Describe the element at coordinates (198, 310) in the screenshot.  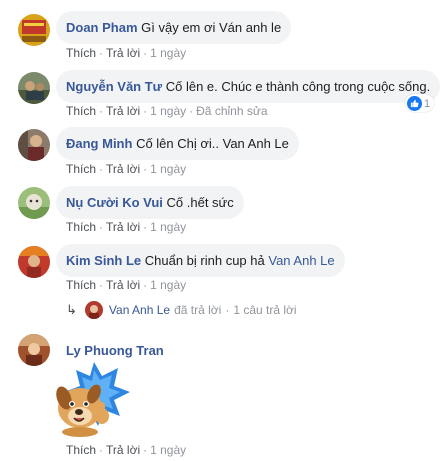
I see `reply-status: đã trả lời` at that location.